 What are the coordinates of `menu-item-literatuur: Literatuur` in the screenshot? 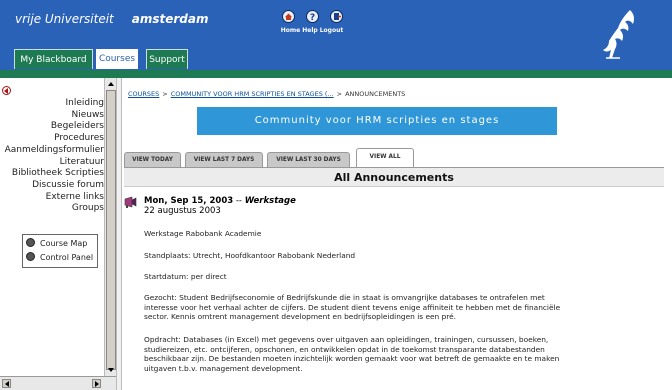 It's located at (54, 163).